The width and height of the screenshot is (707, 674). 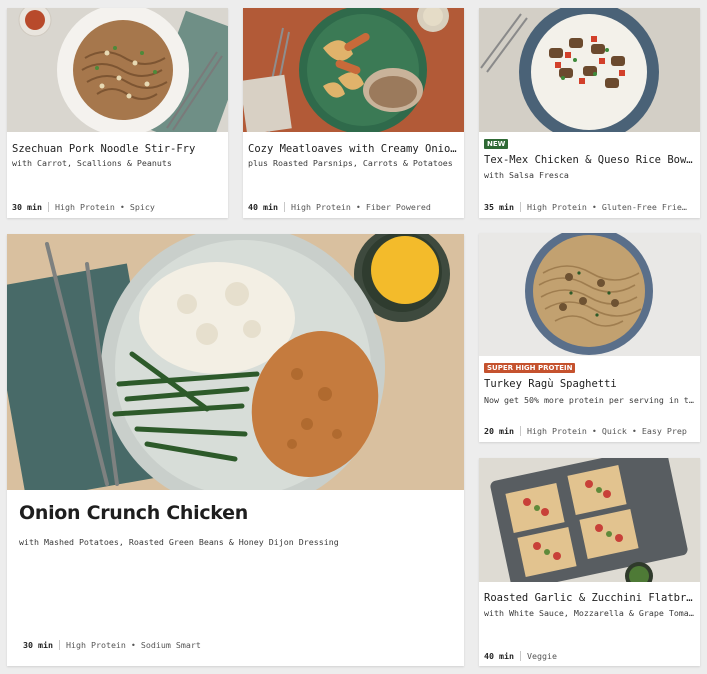 I want to click on recipe-title: Szechuan Pork Noodle Stir-Fry, so click(x=117, y=149).